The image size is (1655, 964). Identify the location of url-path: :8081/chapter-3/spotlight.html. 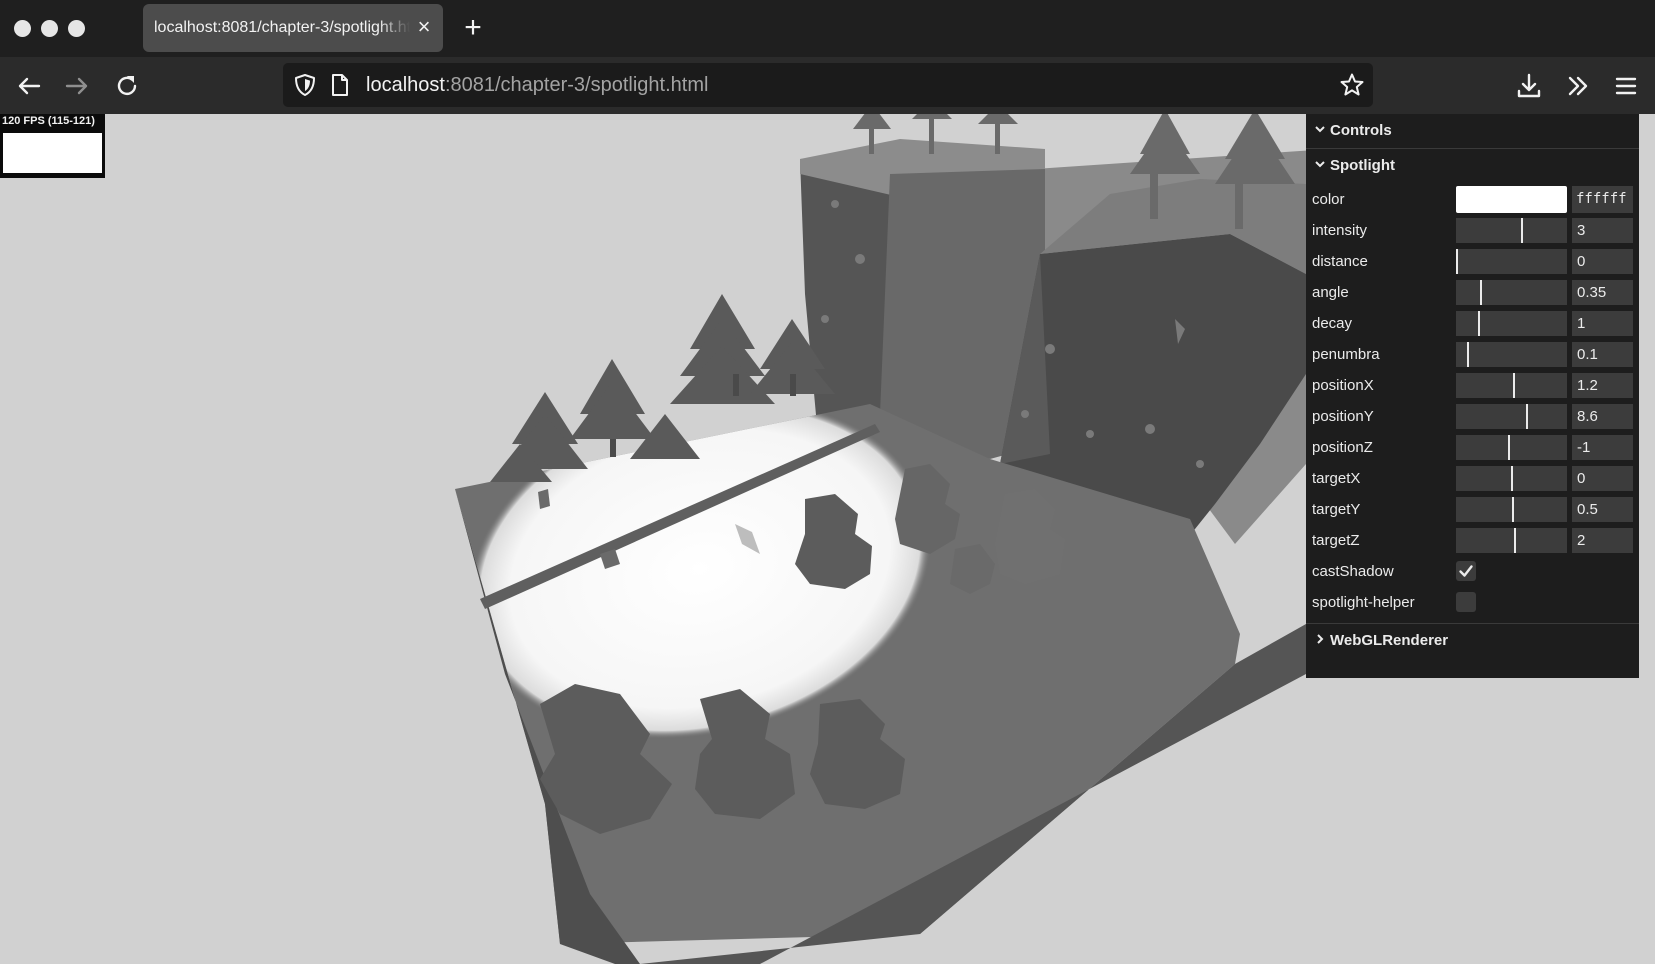
(576, 85).